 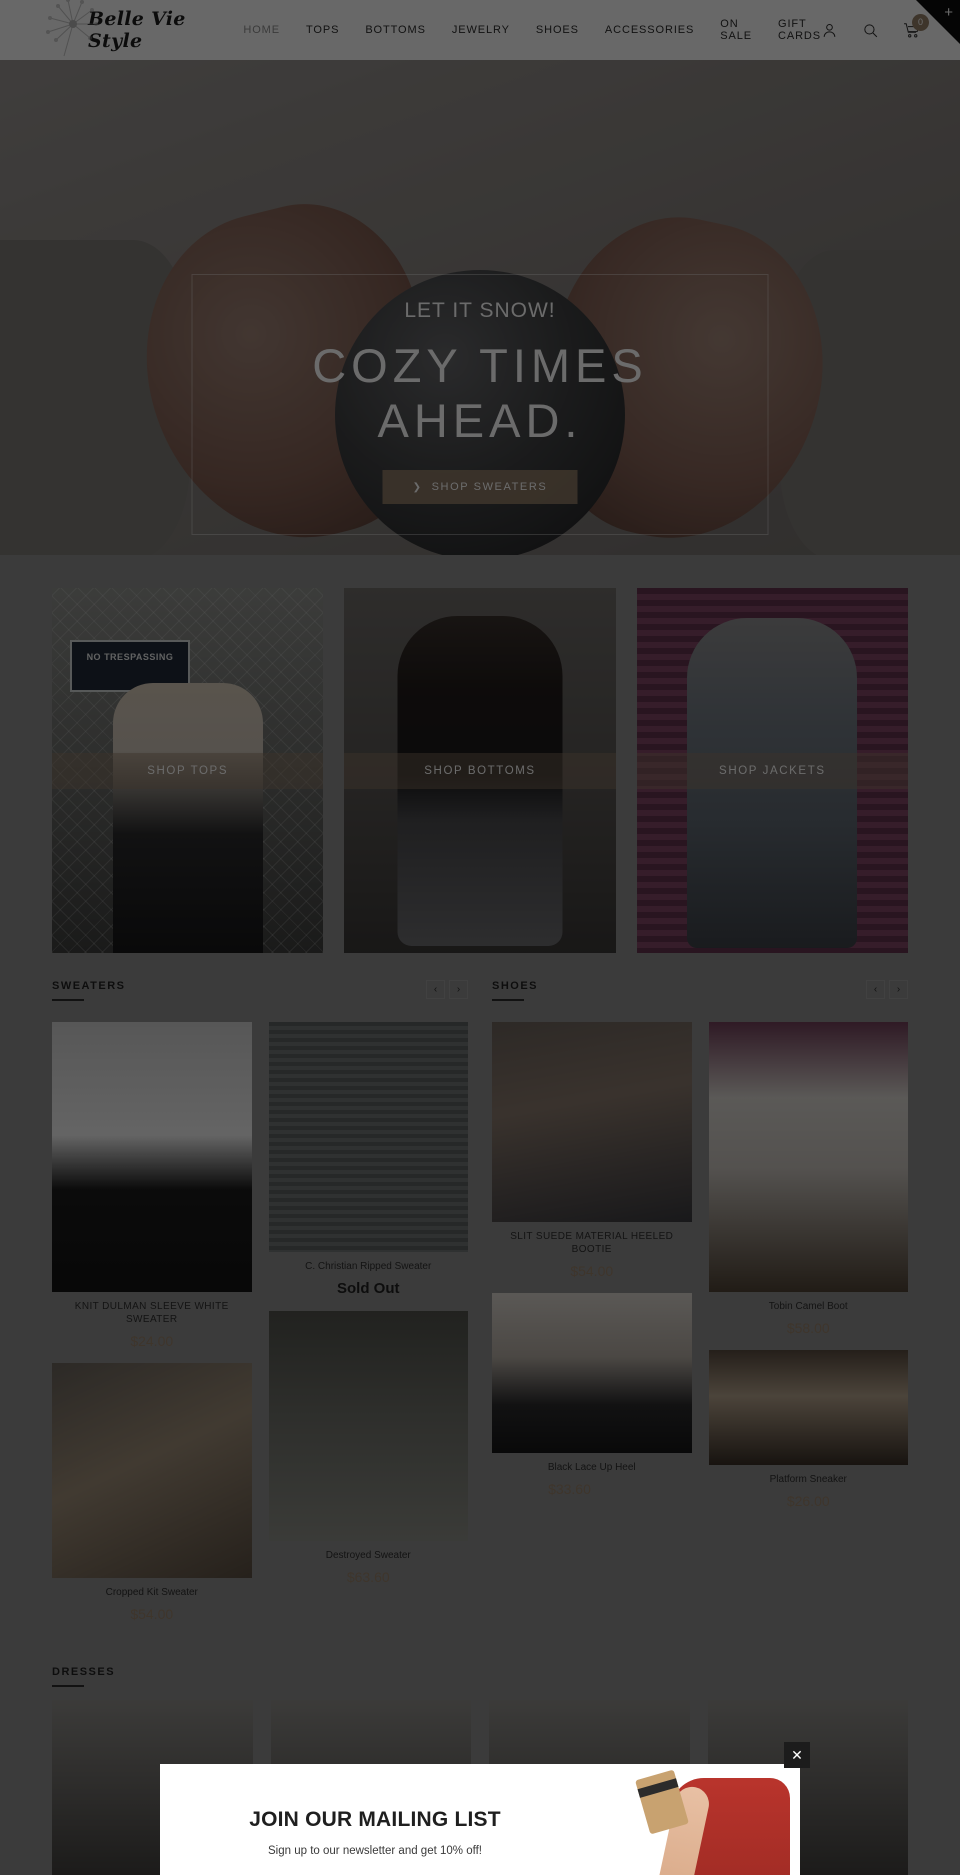 What do you see at coordinates (938, 22) in the screenshot?
I see `corner-ribbon` at bounding box center [938, 22].